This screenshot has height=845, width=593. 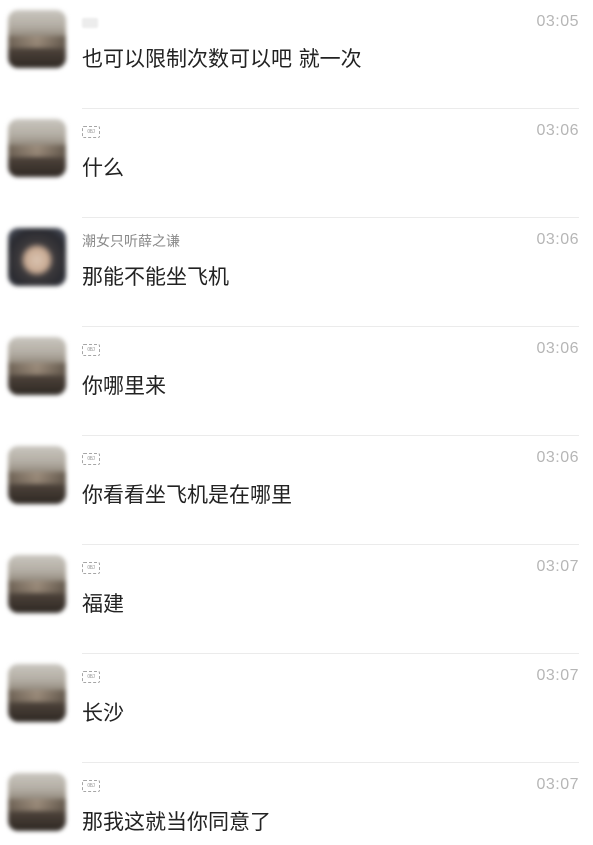 What do you see at coordinates (557, 21) in the screenshot?
I see `message-time: 03:05` at bounding box center [557, 21].